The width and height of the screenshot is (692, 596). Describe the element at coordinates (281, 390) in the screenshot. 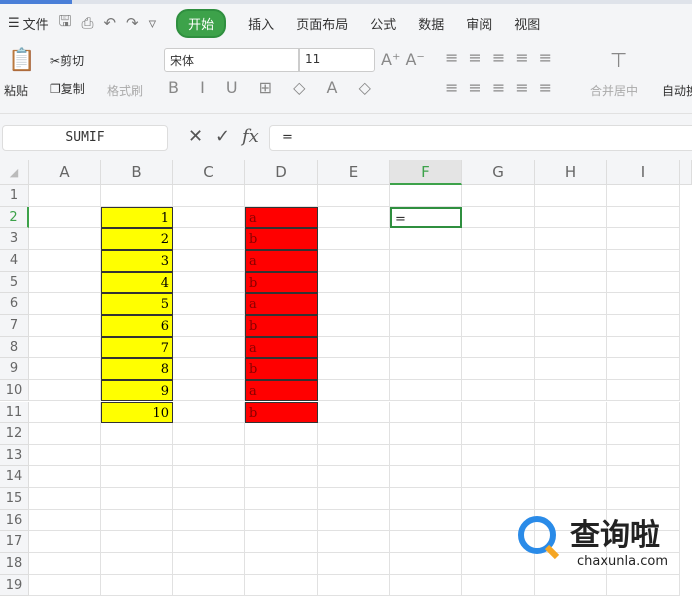

I see `cell-D10: a` at that location.